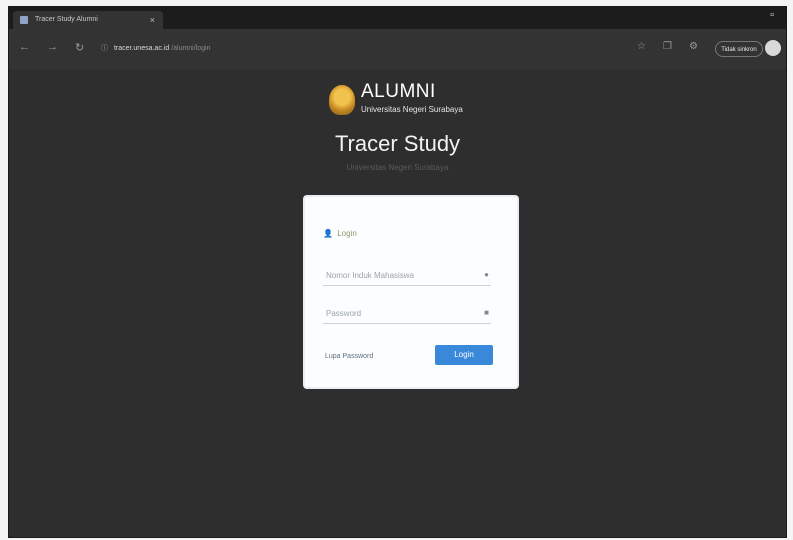 This screenshot has height=540, width=793. I want to click on favicon-icon, so click(24, 20).